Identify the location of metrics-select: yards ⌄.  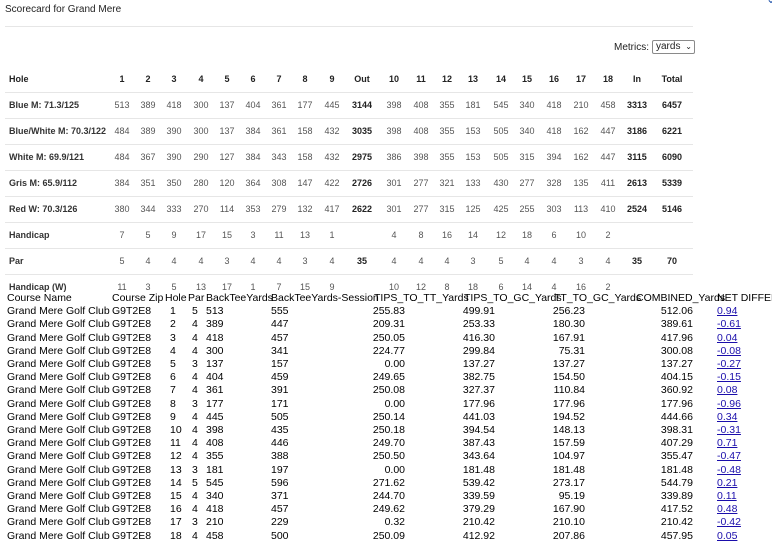
(673, 47).